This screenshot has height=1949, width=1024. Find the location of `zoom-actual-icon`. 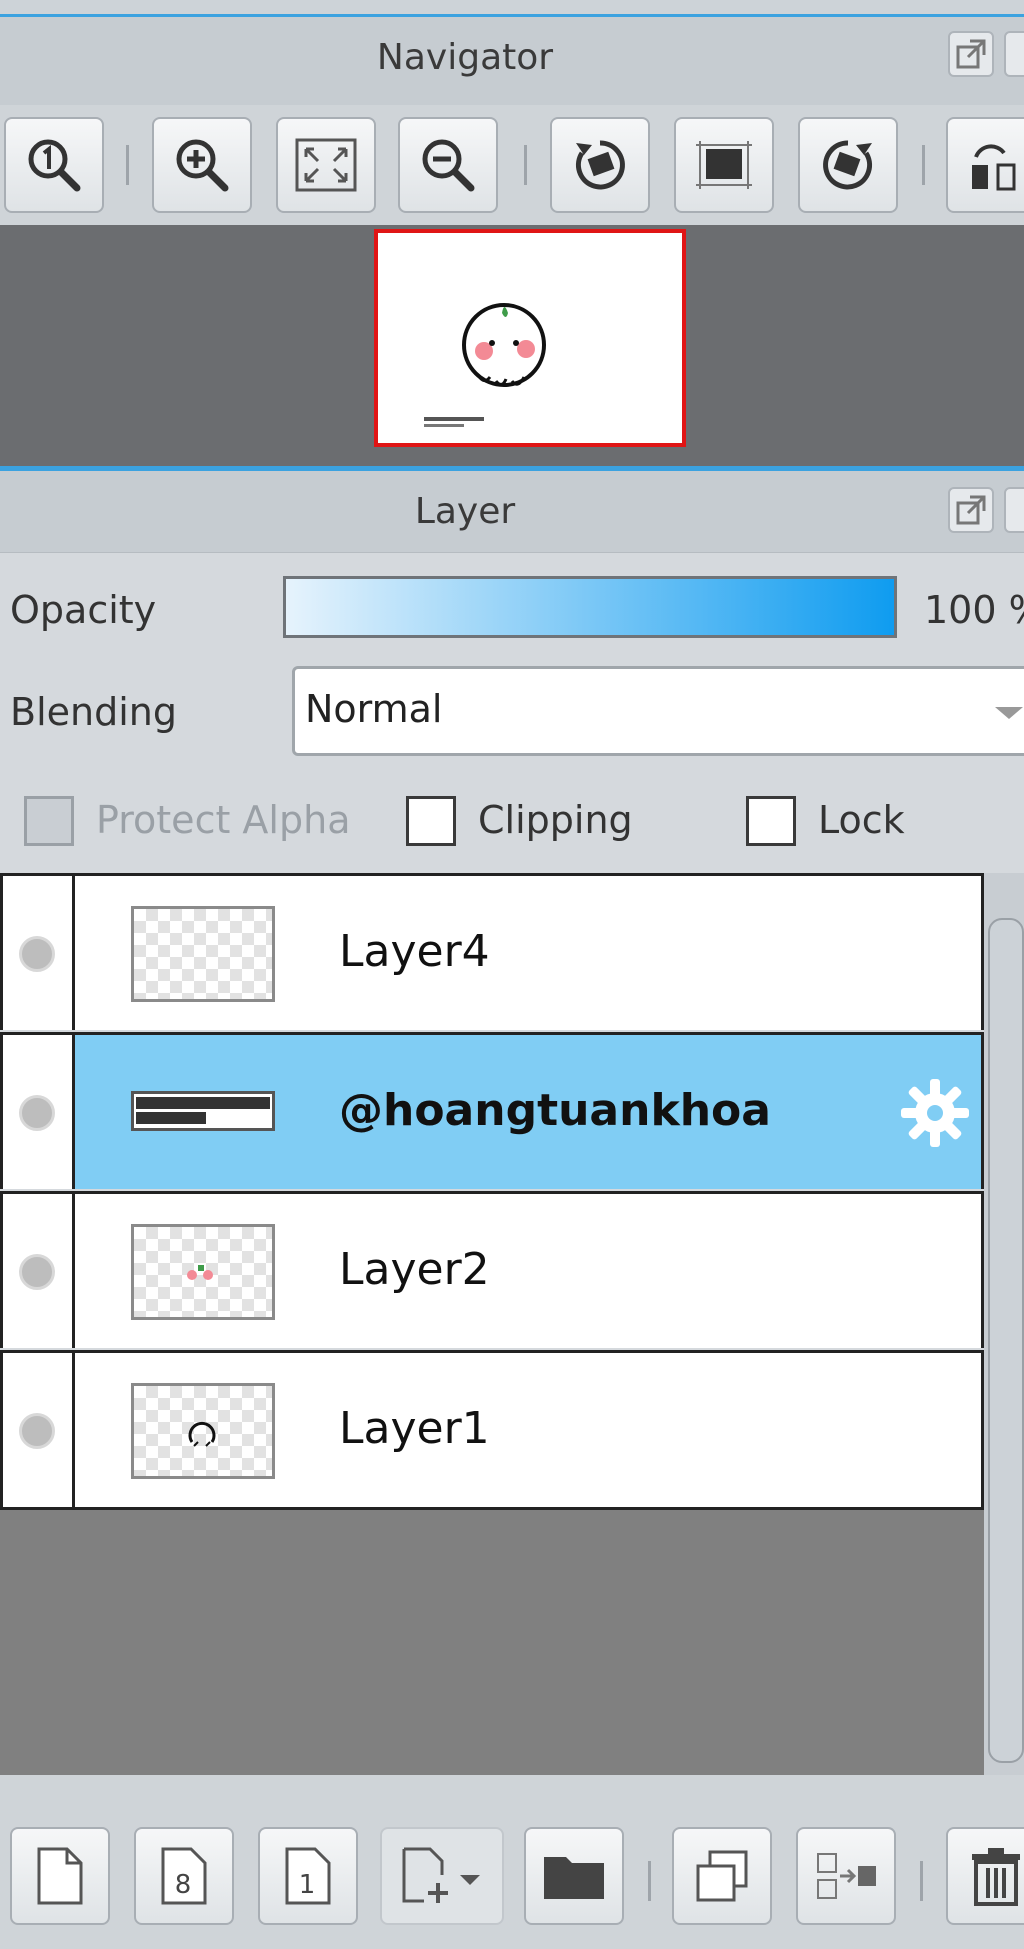

zoom-actual-icon is located at coordinates (54, 165).